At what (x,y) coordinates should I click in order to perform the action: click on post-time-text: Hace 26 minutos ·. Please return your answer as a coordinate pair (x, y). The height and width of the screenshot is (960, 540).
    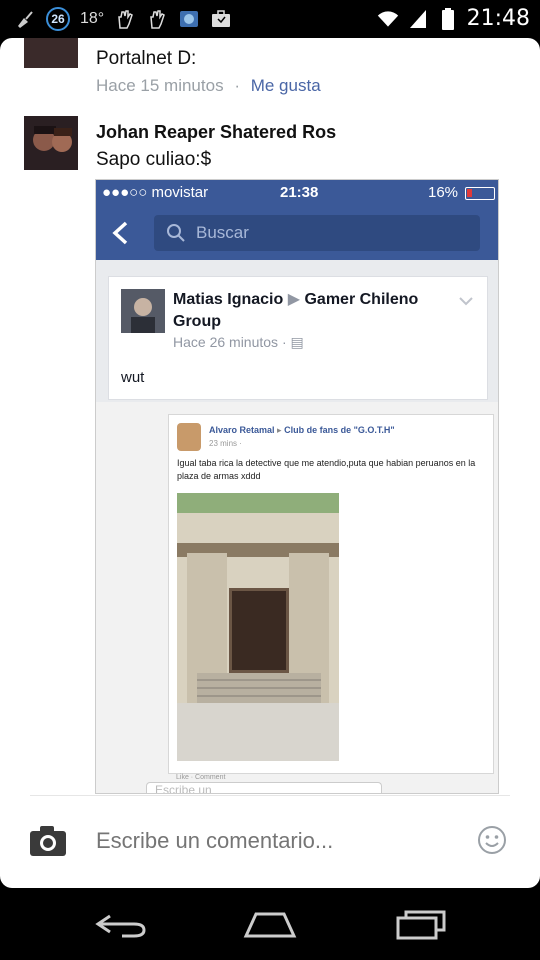
    Looking at the image, I should click on (230, 342).